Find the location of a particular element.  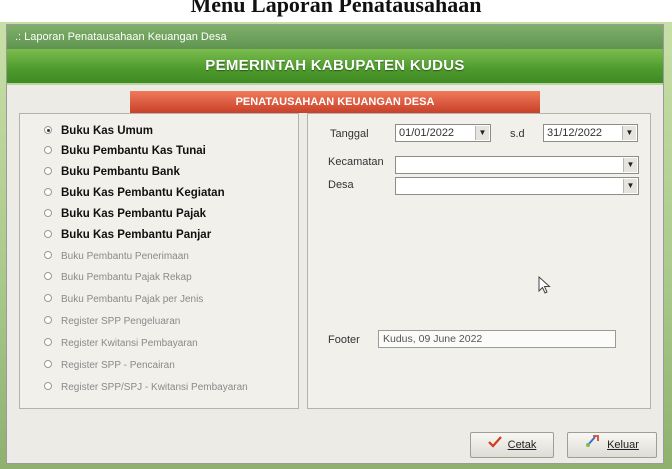

sd-label: s.d is located at coordinates (517, 134).